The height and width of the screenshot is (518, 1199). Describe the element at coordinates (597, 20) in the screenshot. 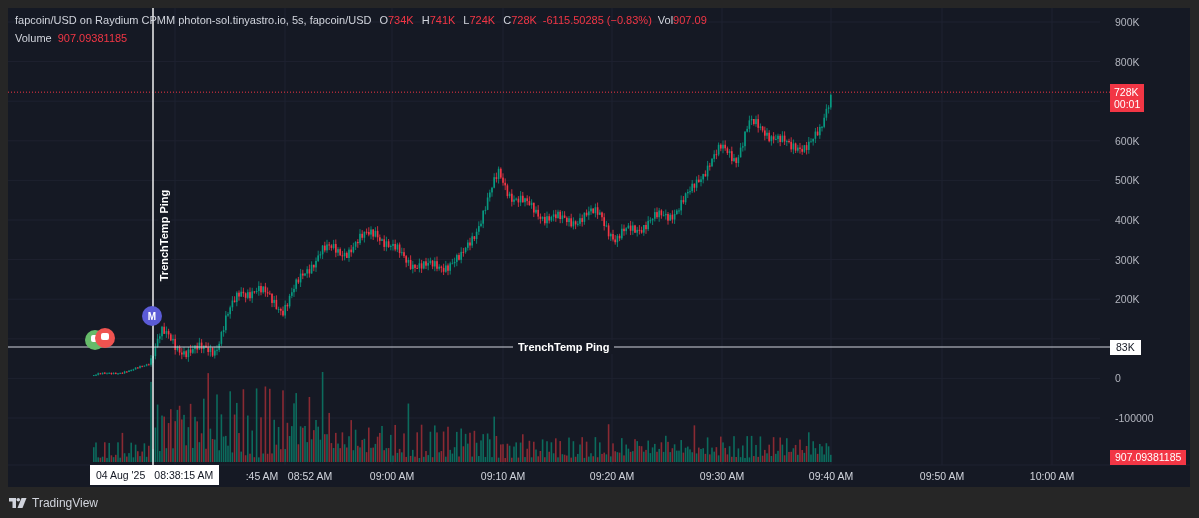

I see `price-change: -6115.50285 (−0.83%)` at that location.